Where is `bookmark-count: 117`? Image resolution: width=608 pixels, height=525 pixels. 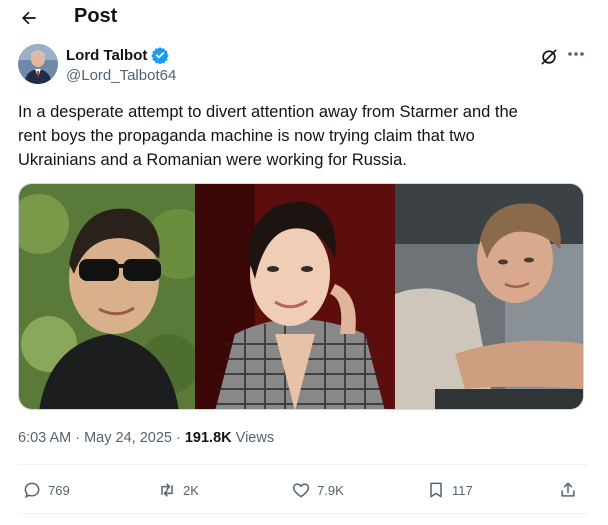
bookmark-count: 117 is located at coordinates (462, 490).